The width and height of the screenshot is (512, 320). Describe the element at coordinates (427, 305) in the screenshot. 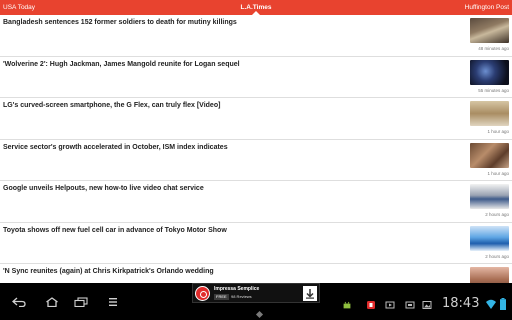

I see `image-notification-icon` at that location.